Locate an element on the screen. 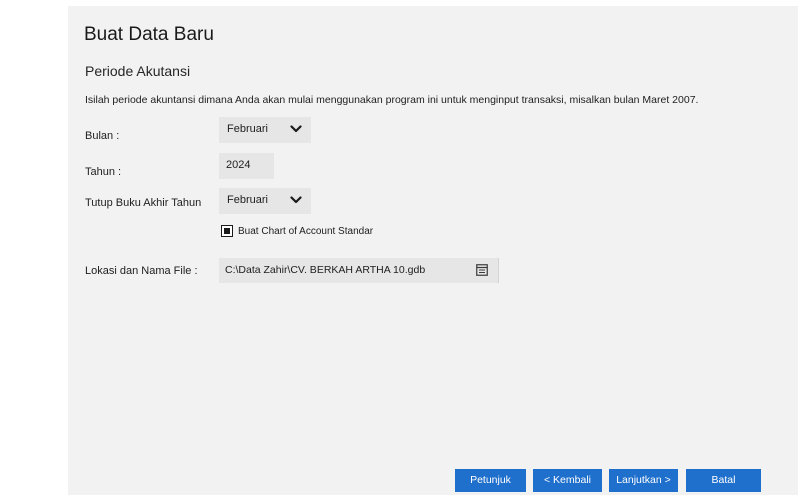  file-location-label: Lokasi dan Nama File : is located at coordinates (141, 271).